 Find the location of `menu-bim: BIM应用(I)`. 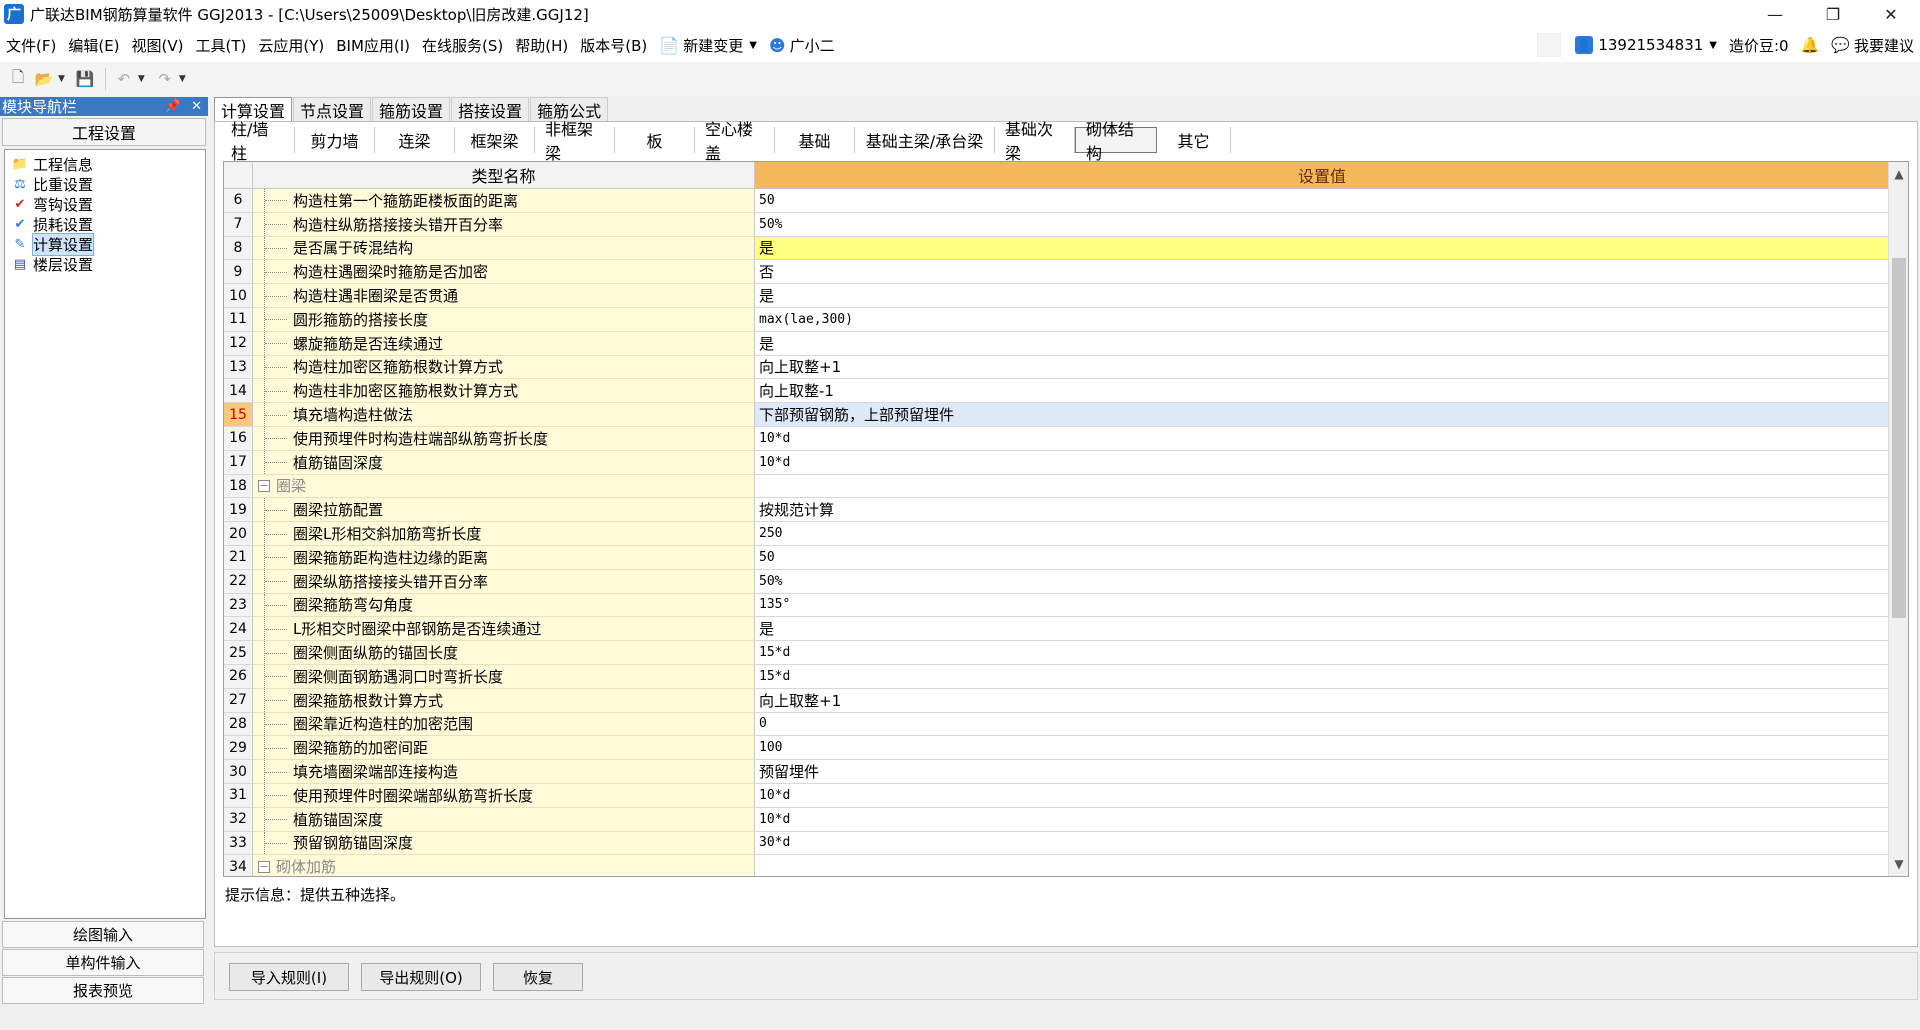

menu-bim: BIM应用(I) is located at coordinates (373, 45).